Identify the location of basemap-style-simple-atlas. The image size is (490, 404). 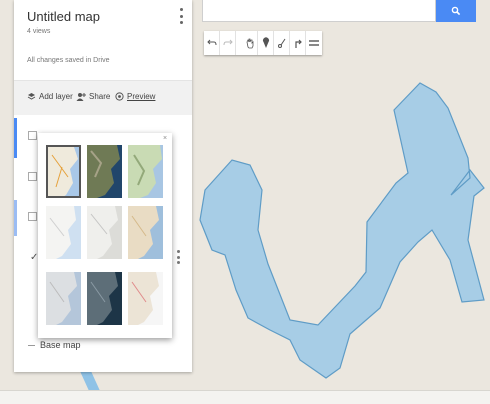
(145, 232).